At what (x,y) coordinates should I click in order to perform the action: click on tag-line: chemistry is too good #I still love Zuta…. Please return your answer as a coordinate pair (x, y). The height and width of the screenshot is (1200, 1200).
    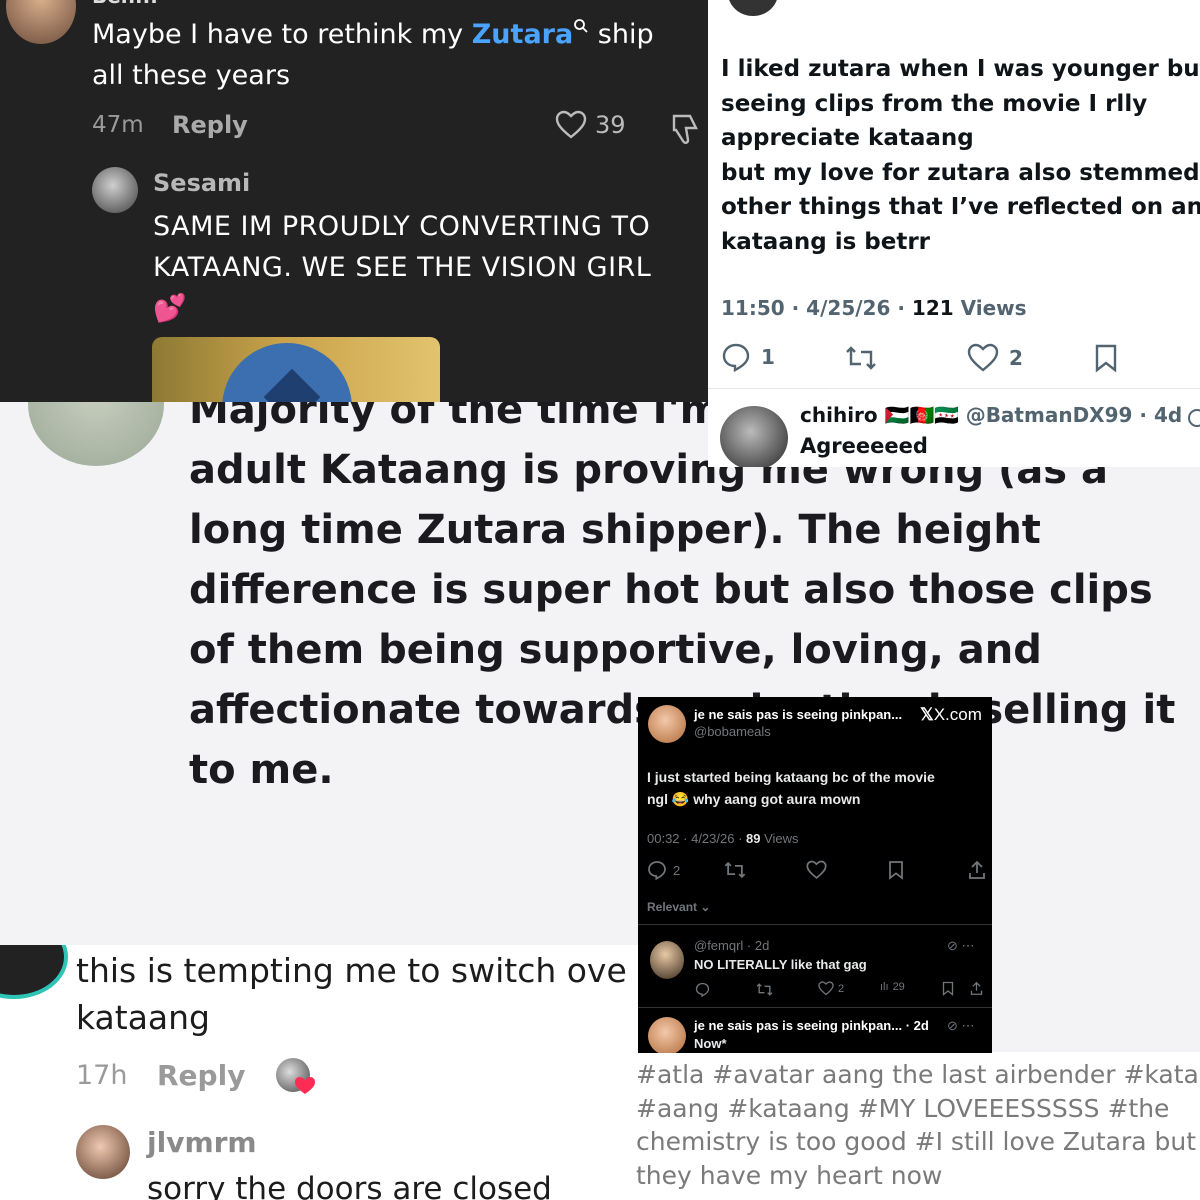
    Looking at the image, I should click on (918, 1142).